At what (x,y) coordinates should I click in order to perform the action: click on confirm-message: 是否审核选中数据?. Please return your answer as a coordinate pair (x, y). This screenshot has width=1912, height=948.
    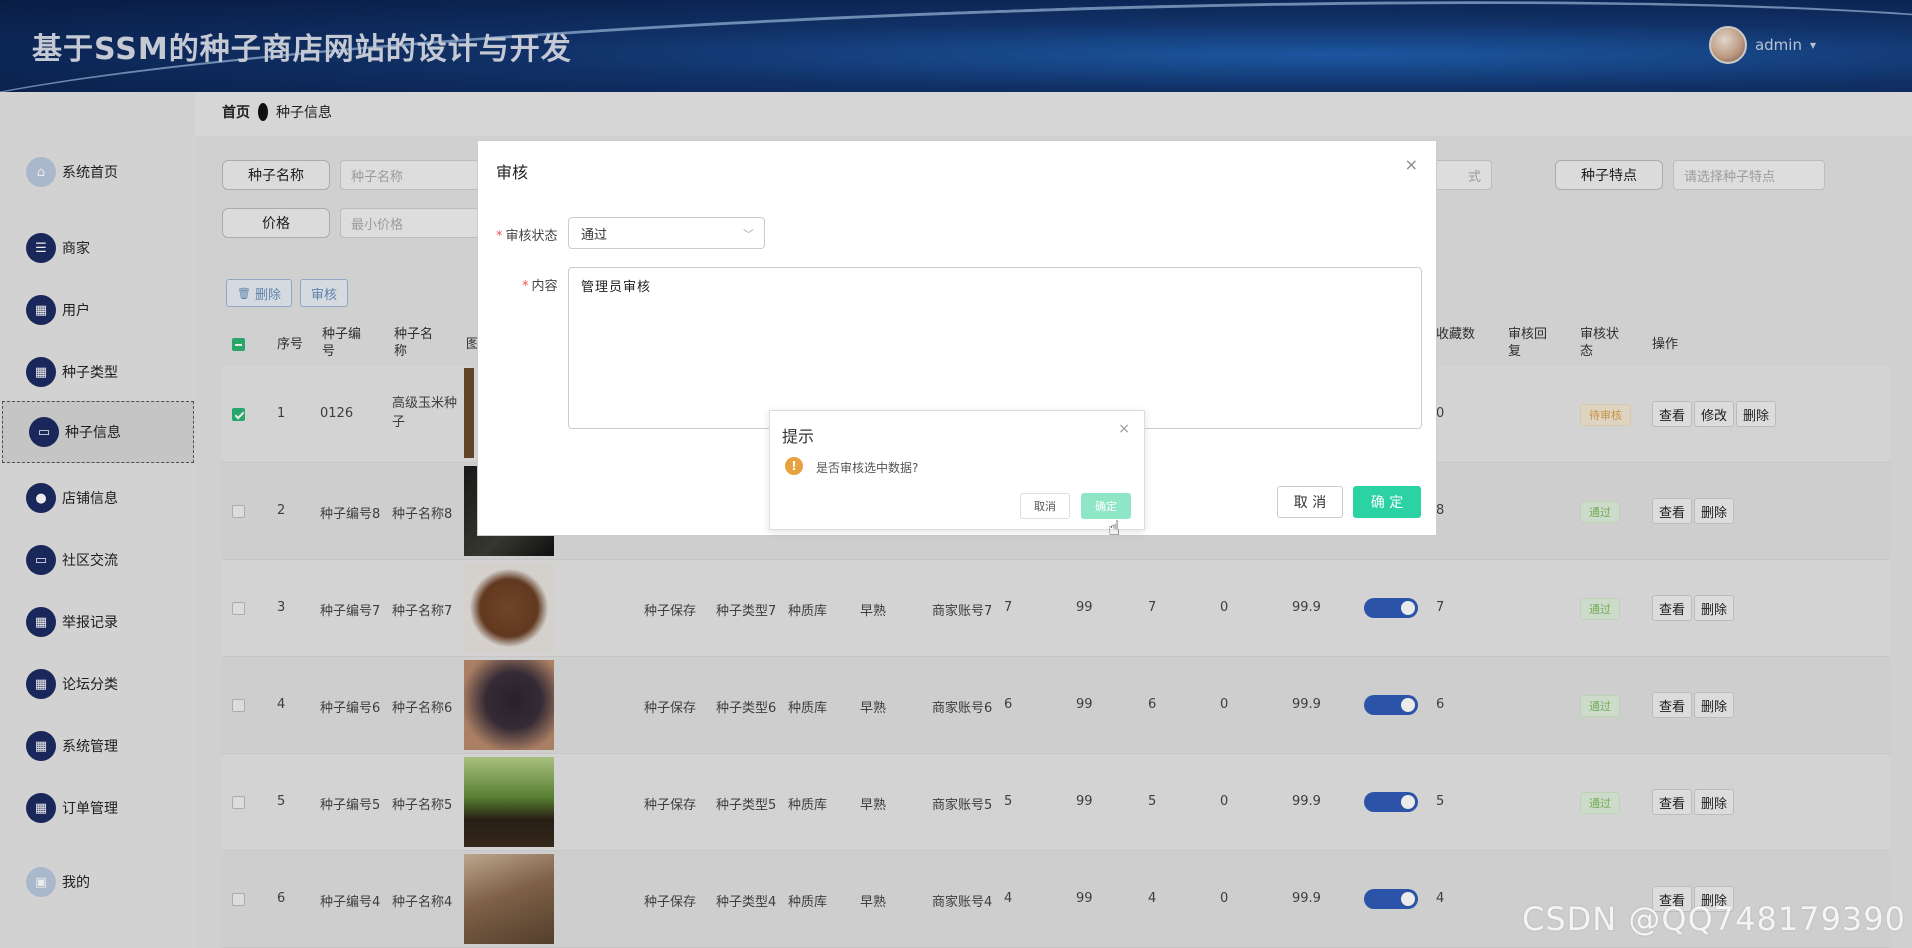
    Looking at the image, I should click on (867, 468).